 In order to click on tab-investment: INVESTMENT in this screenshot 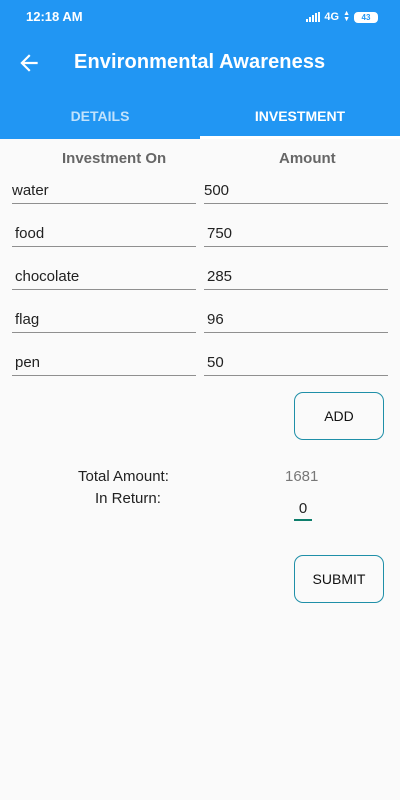, I will do `click(300, 115)`.